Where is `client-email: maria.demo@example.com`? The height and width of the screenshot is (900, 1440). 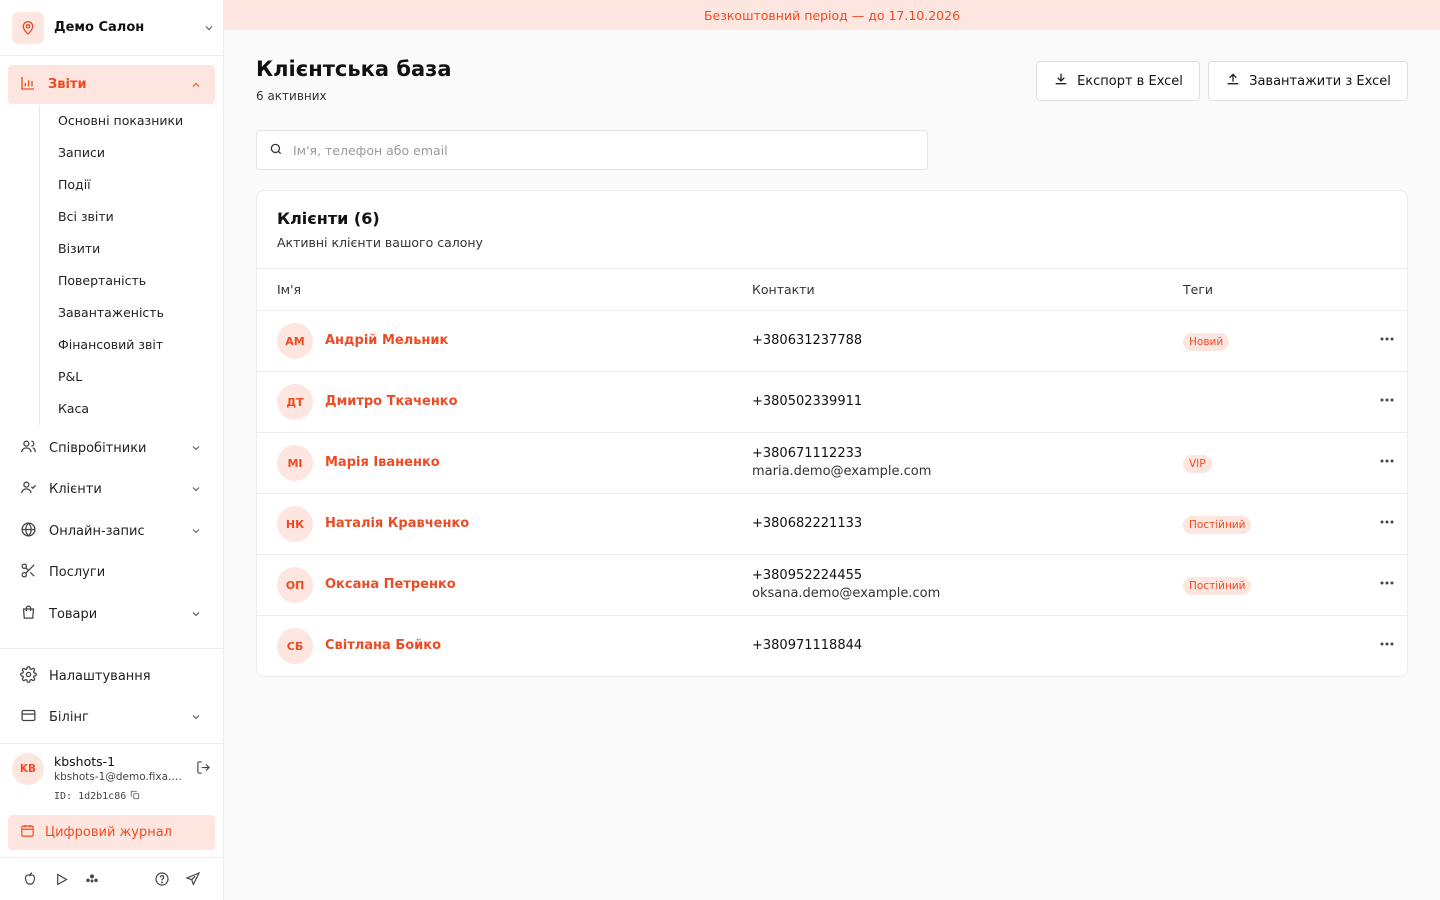
client-email: maria.demo@example.com is located at coordinates (842, 471).